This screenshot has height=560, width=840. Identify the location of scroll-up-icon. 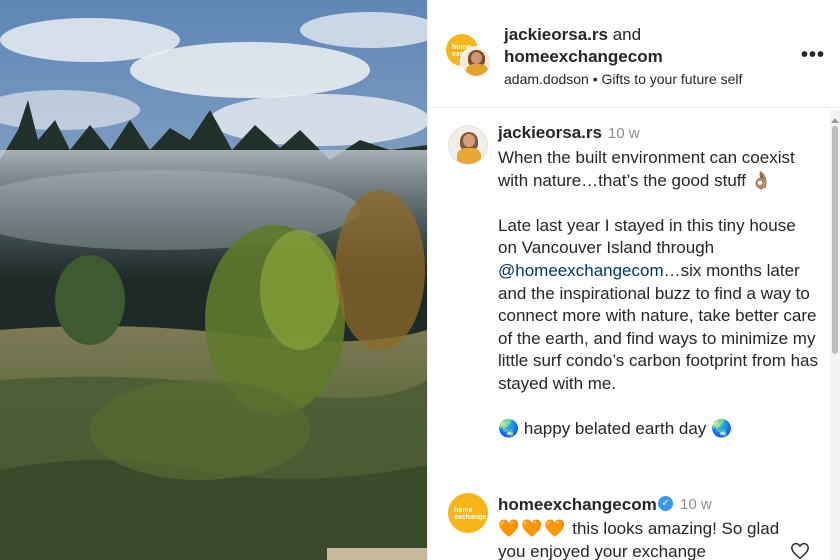
(835, 120).